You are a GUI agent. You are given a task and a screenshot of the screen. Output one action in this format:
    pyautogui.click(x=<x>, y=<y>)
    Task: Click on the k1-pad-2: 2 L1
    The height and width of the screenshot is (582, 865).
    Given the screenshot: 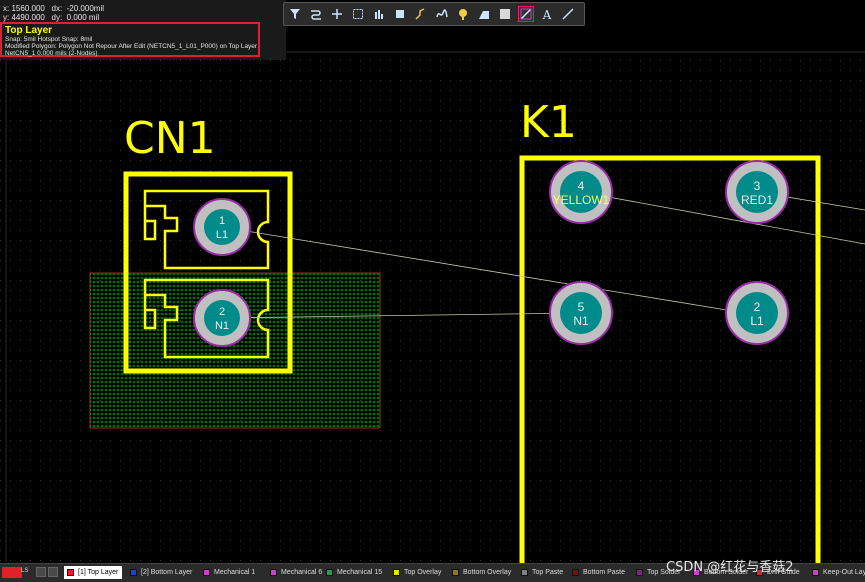 What is the action you would take?
    pyautogui.click(x=757, y=313)
    